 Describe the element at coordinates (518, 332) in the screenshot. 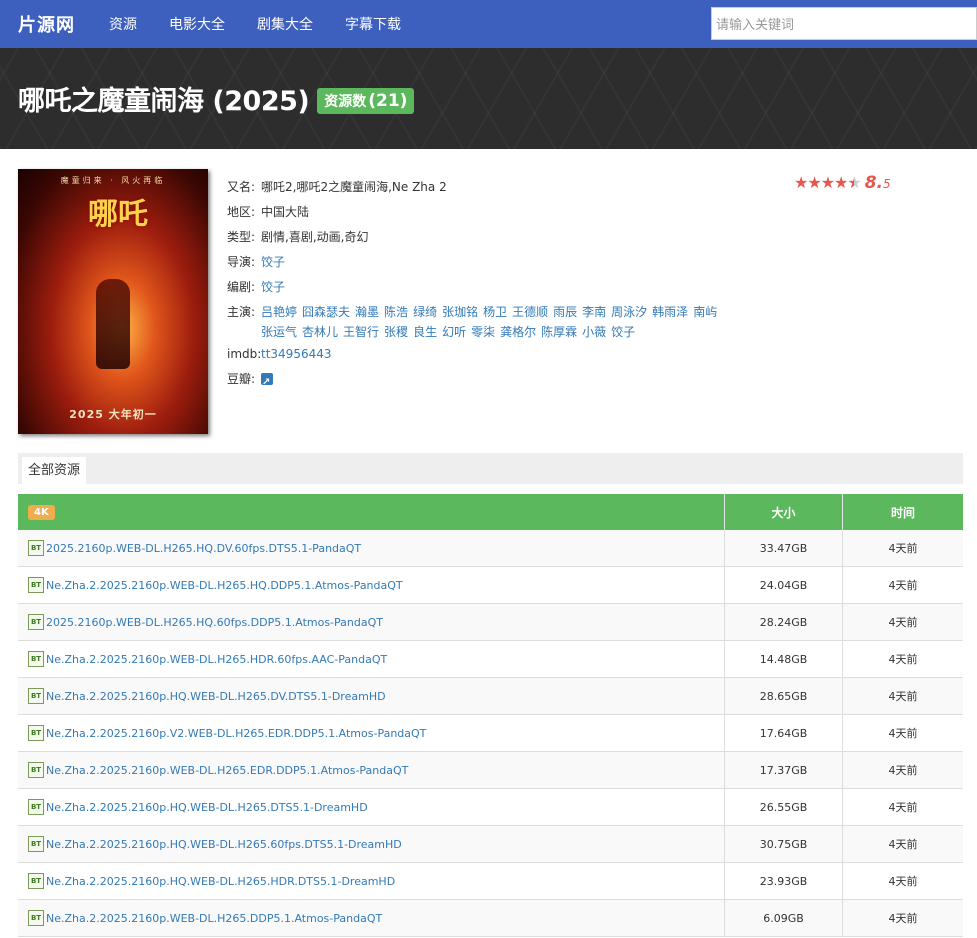

I see `cast-member-link: 龚格尔` at that location.